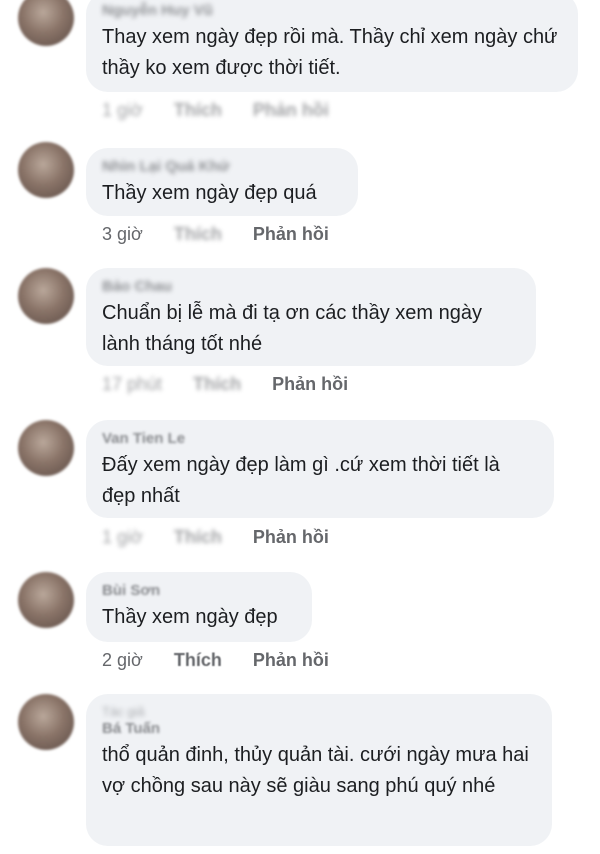  Describe the element at coordinates (228, 660) in the screenshot. I see `comment-actions: 2 giờ Thích Phản hồi` at that location.